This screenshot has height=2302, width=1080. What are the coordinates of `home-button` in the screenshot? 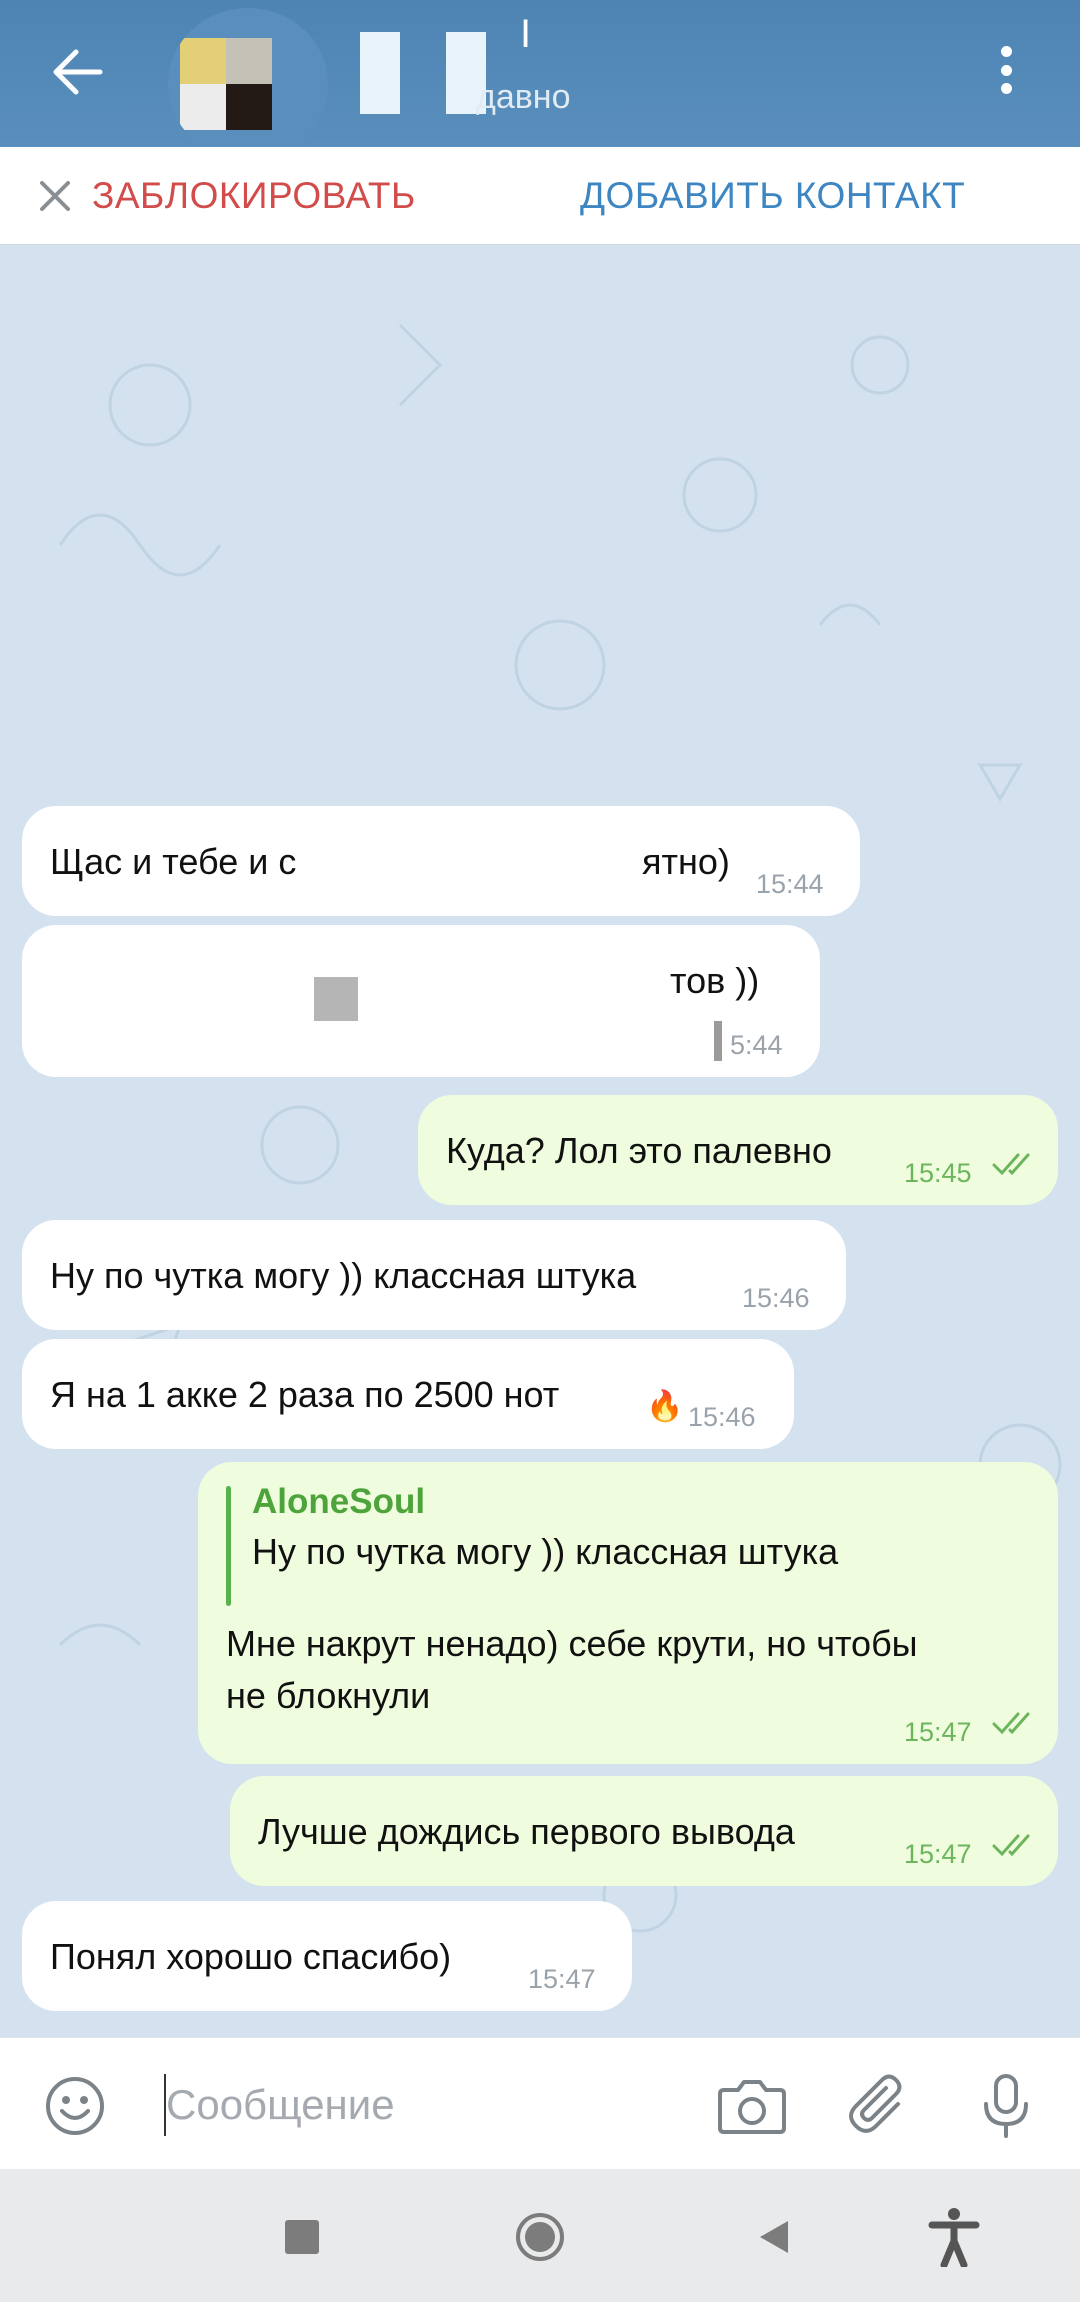 It's located at (540, 2237).